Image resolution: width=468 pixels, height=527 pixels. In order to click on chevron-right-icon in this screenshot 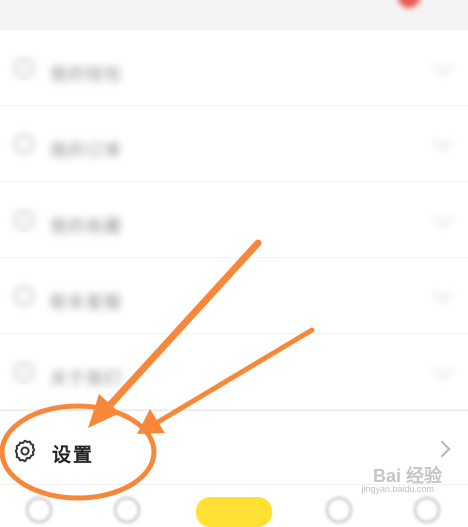, I will do `click(442, 449)`.